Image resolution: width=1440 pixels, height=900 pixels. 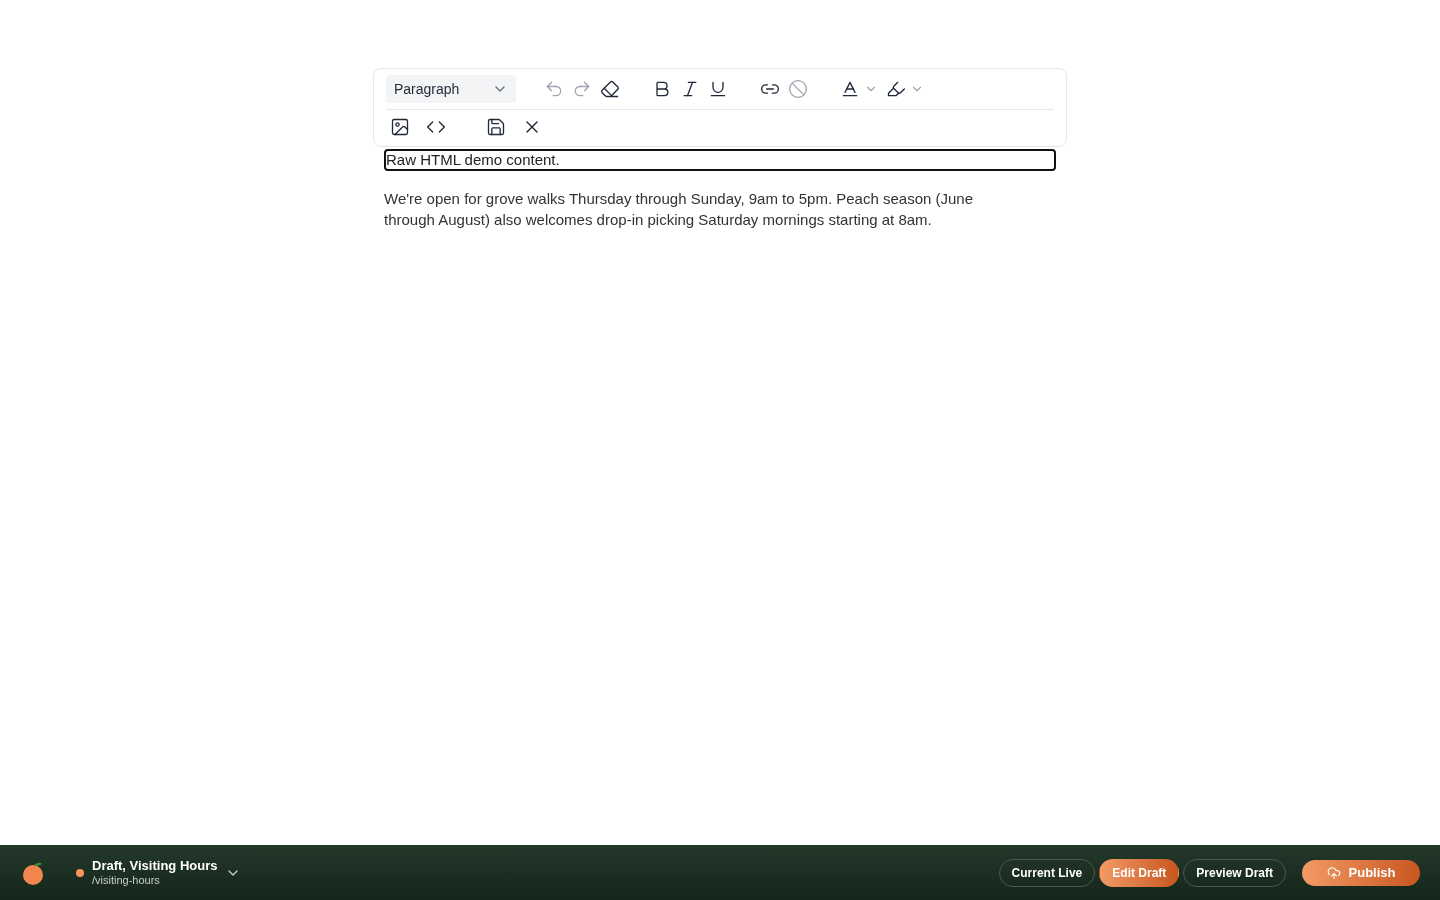 What do you see at coordinates (718, 89) in the screenshot?
I see `underline-icon` at bounding box center [718, 89].